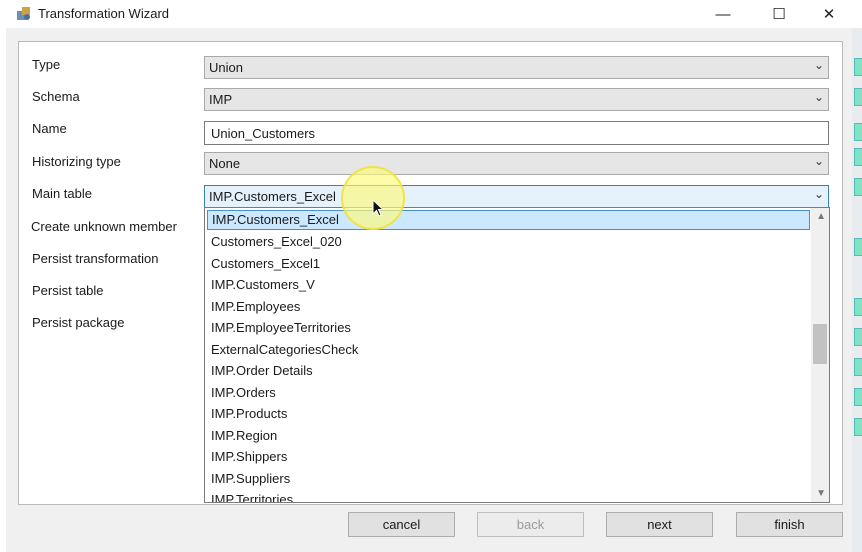  I want to click on dropdown-option: IMP.Region, so click(508, 436).